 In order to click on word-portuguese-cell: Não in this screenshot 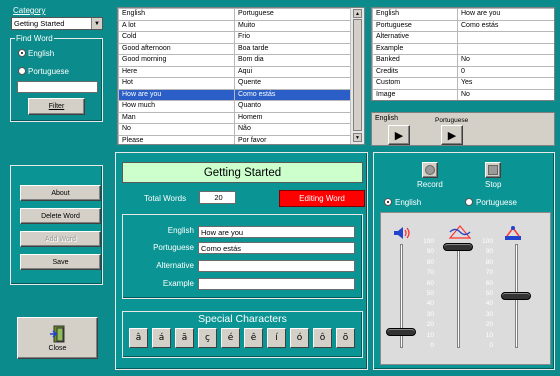, I will do `click(292, 129)`.